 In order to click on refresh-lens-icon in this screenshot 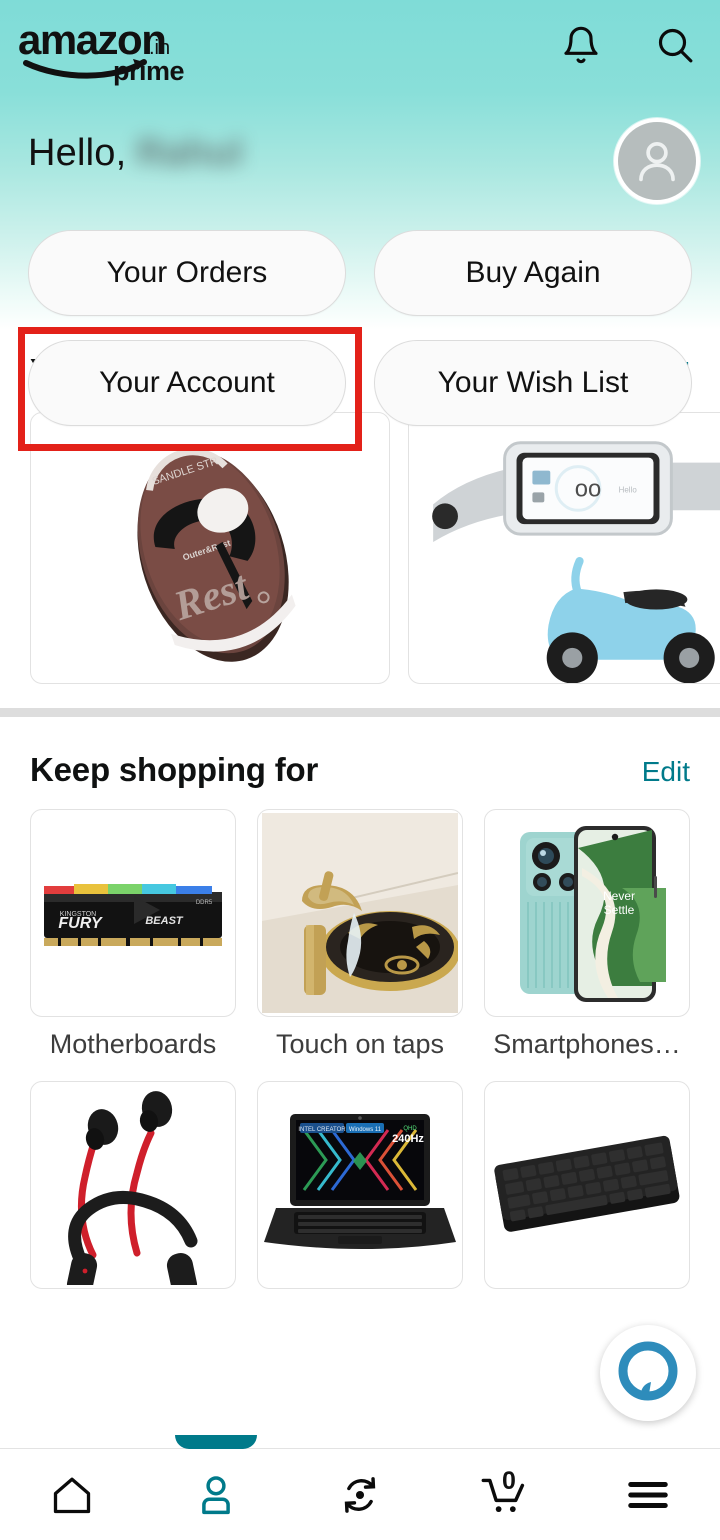, I will do `click(360, 1494)`.